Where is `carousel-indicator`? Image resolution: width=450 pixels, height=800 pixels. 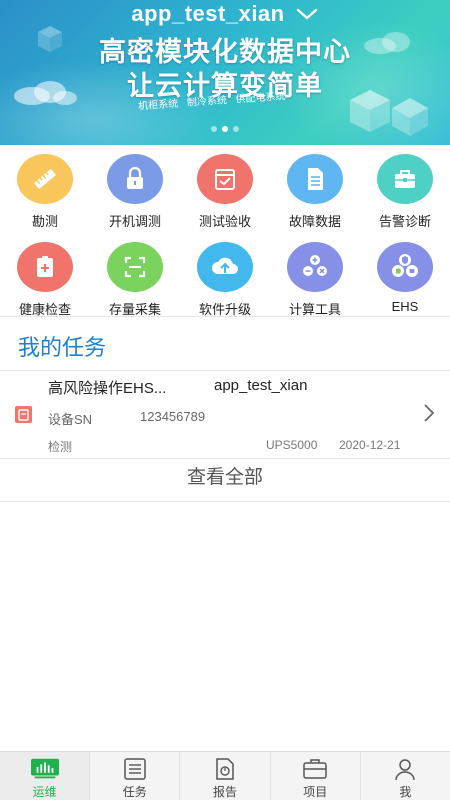 carousel-indicator is located at coordinates (225, 129).